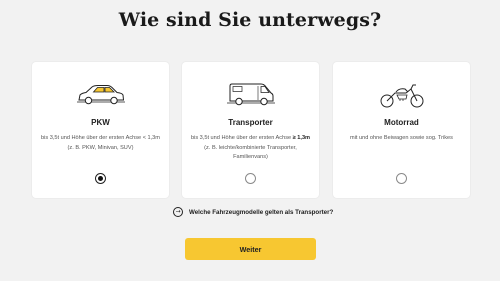  What do you see at coordinates (250, 249) in the screenshot?
I see `continue-button: Weiter` at bounding box center [250, 249].